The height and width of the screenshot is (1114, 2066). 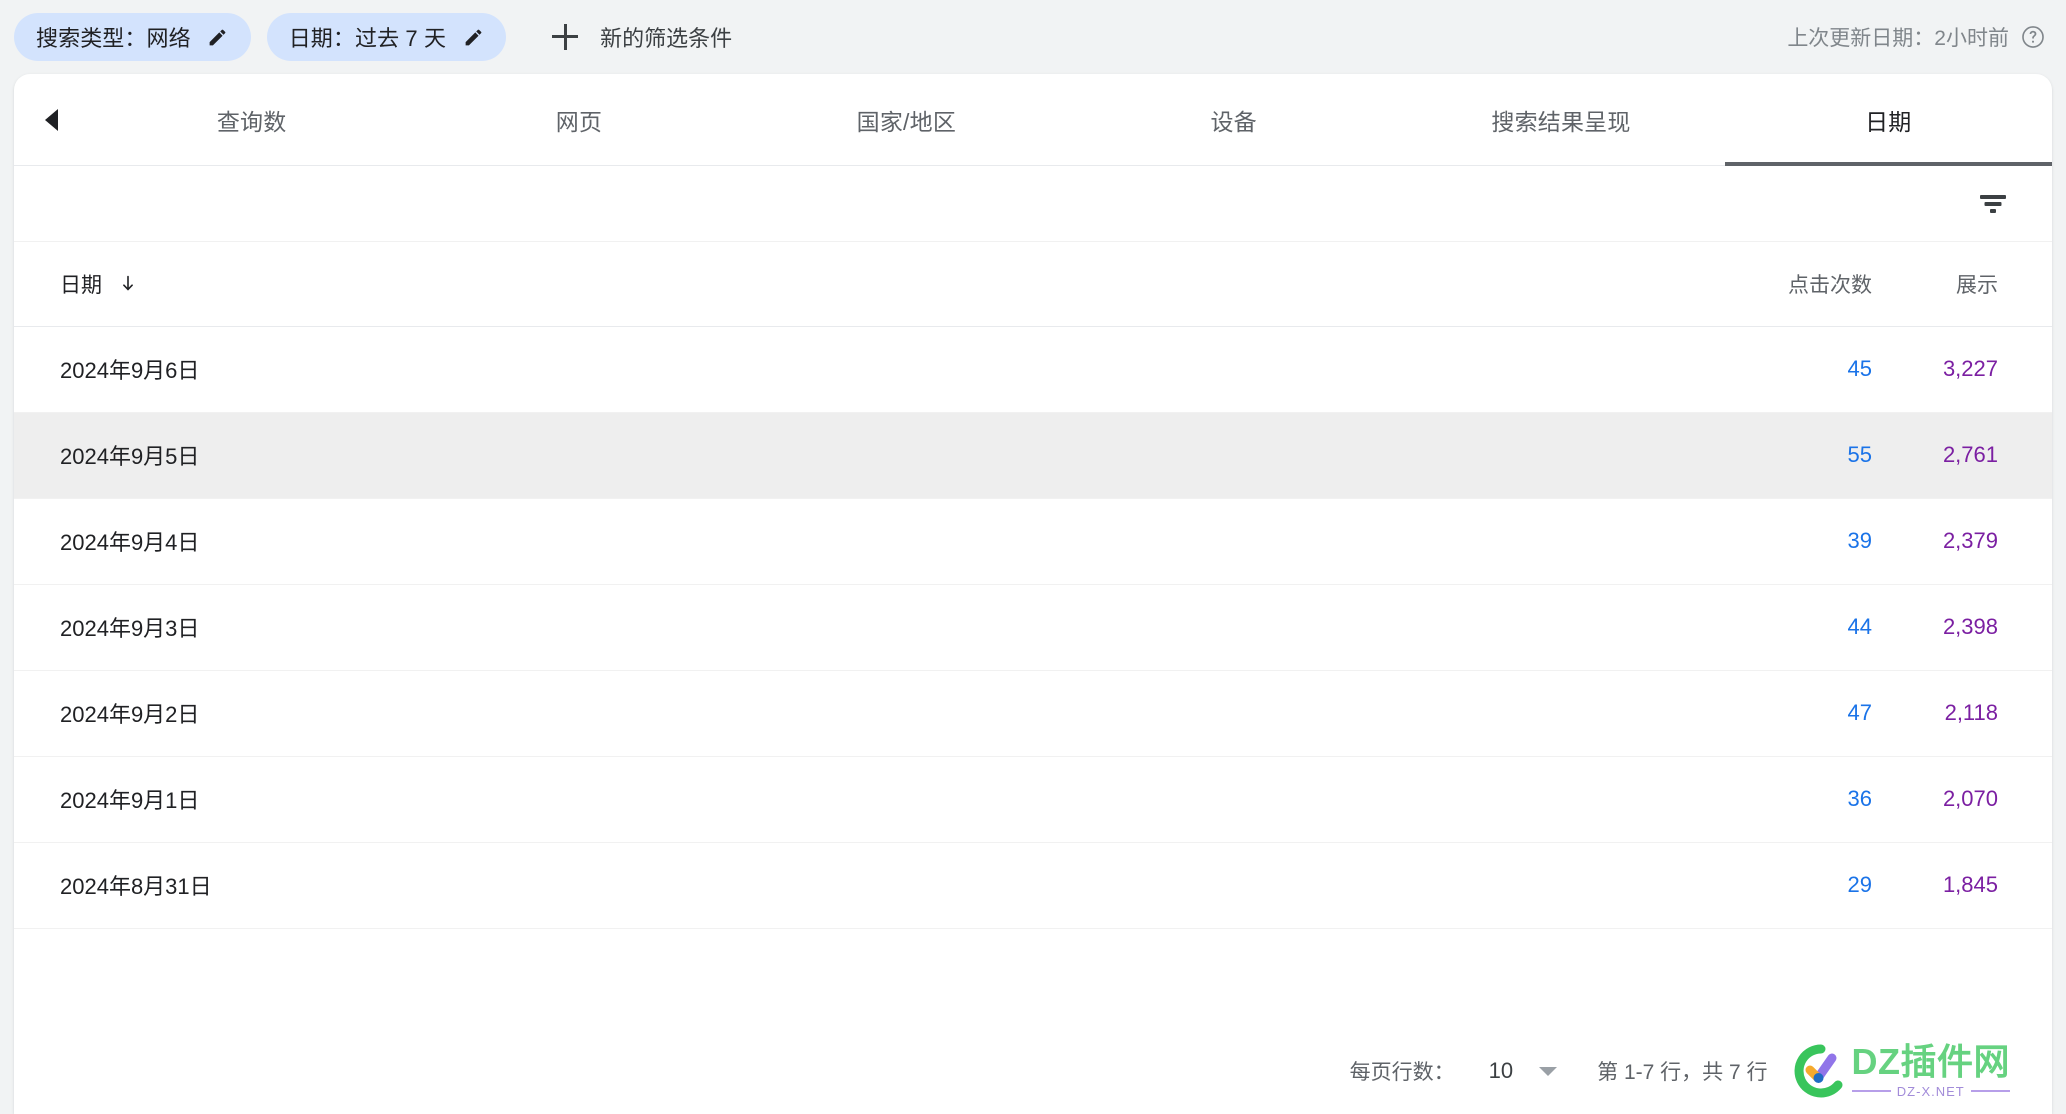 What do you see at coordinates (1930, 1061) in the screenshot?
I see `watermark-text: DZ插件网` at bounding box center [1930, 1061].